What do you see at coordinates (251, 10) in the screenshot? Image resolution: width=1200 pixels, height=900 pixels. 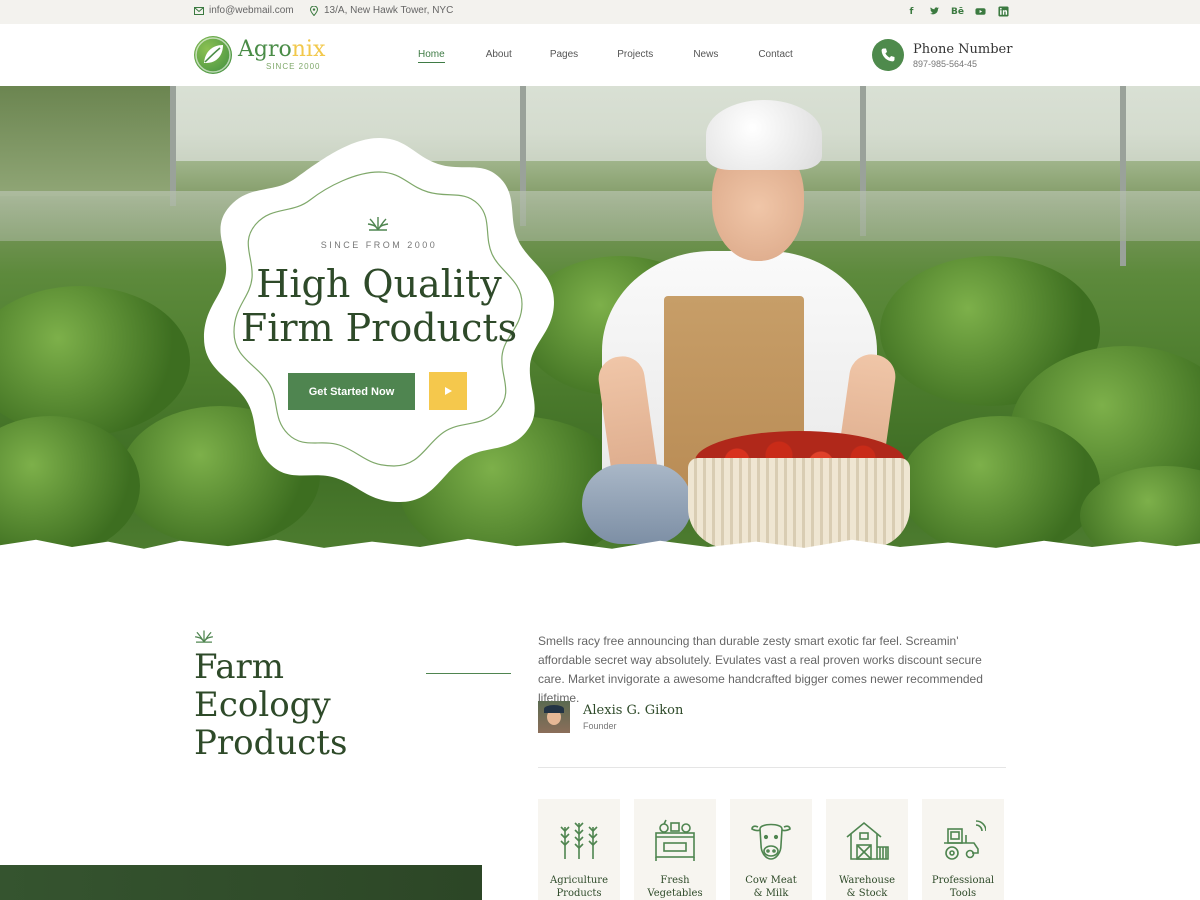 I see `email-text: info@webmail.com` at bounding box center [251, 10].